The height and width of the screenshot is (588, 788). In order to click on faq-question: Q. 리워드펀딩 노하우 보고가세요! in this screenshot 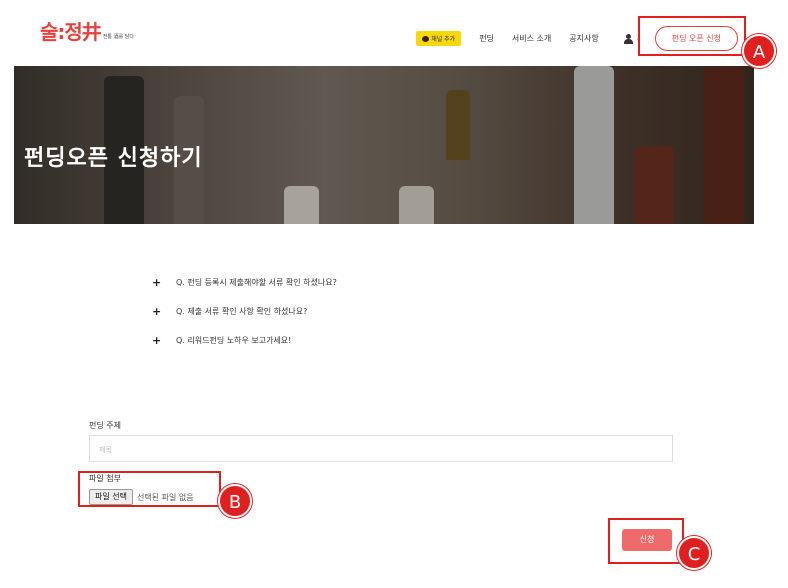, I will do `click(233, 340)`.